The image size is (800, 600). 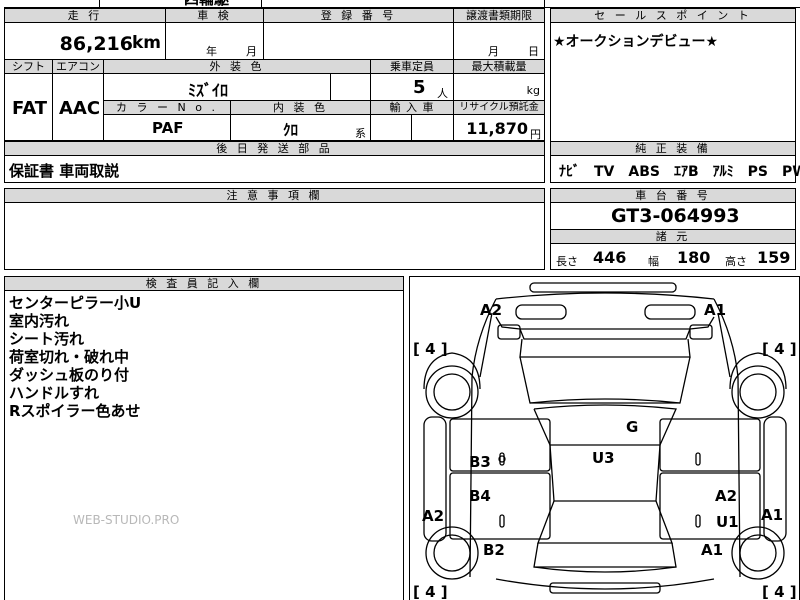 What do you see at coordinates (493, 51) in the screenshot?
I see `transfer-month: 月` at bounding box center [493, 51].